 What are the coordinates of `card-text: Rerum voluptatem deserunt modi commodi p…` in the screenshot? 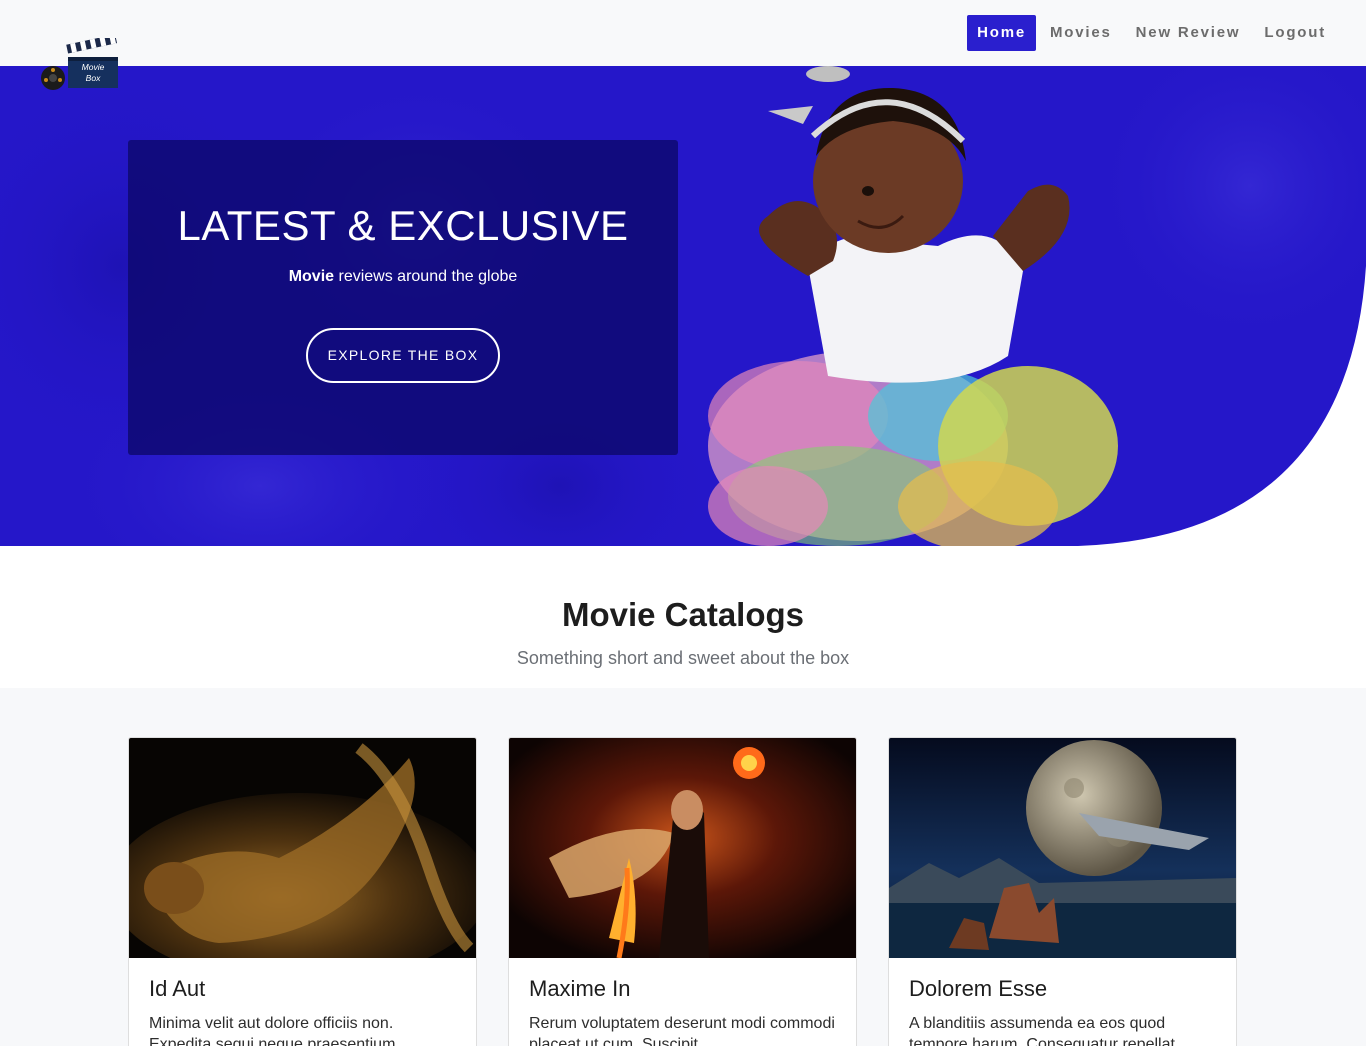 It's located at (682, 1030).